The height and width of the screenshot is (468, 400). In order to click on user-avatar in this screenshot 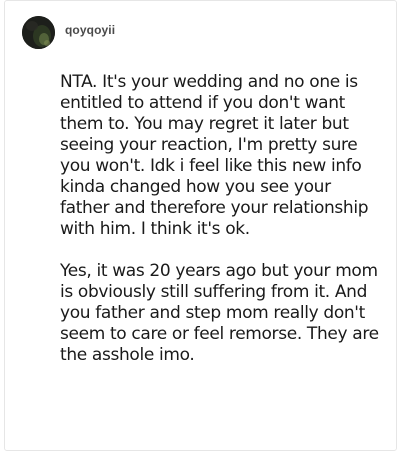, I will do `click(38, 32)`.